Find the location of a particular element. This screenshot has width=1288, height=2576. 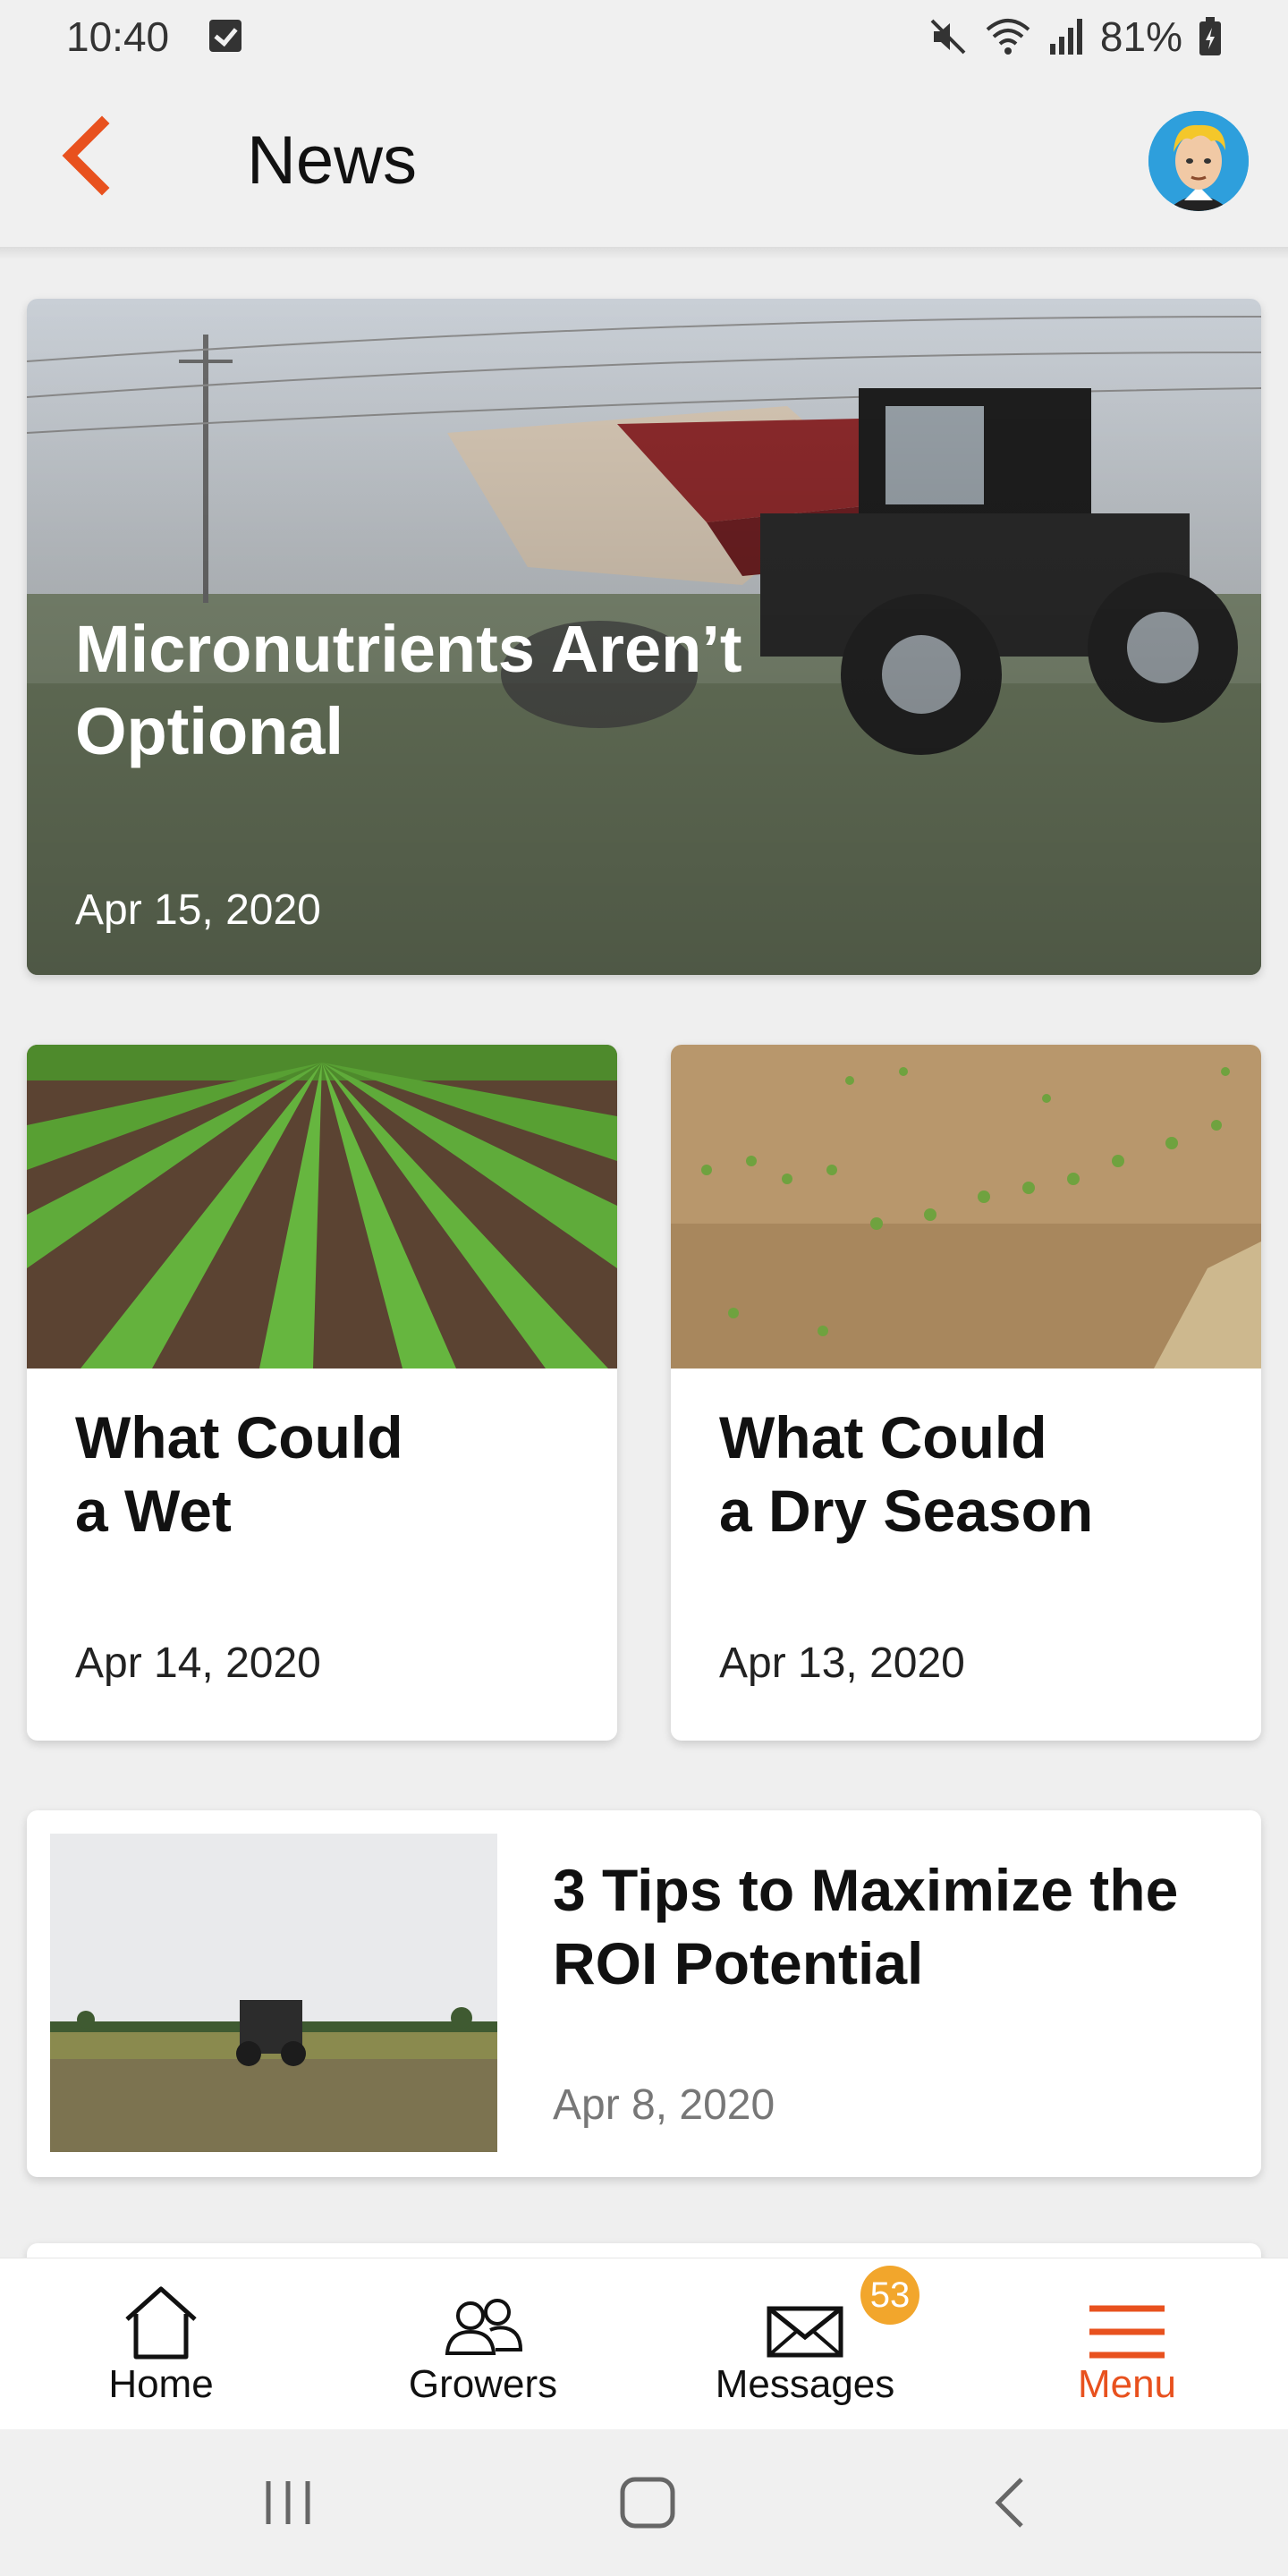

messages-badge: 53 is located at coordinates (889, 2295).